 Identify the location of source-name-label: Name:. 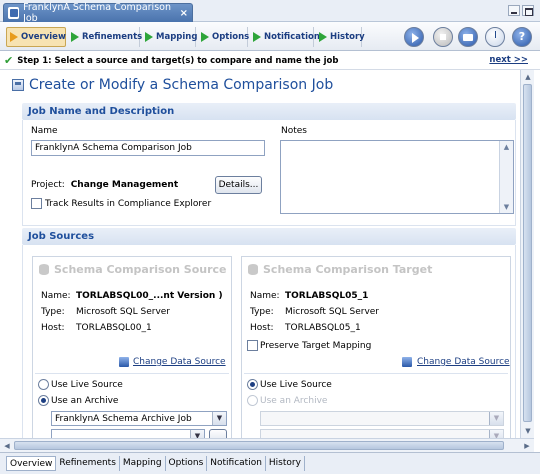
(56, 296).